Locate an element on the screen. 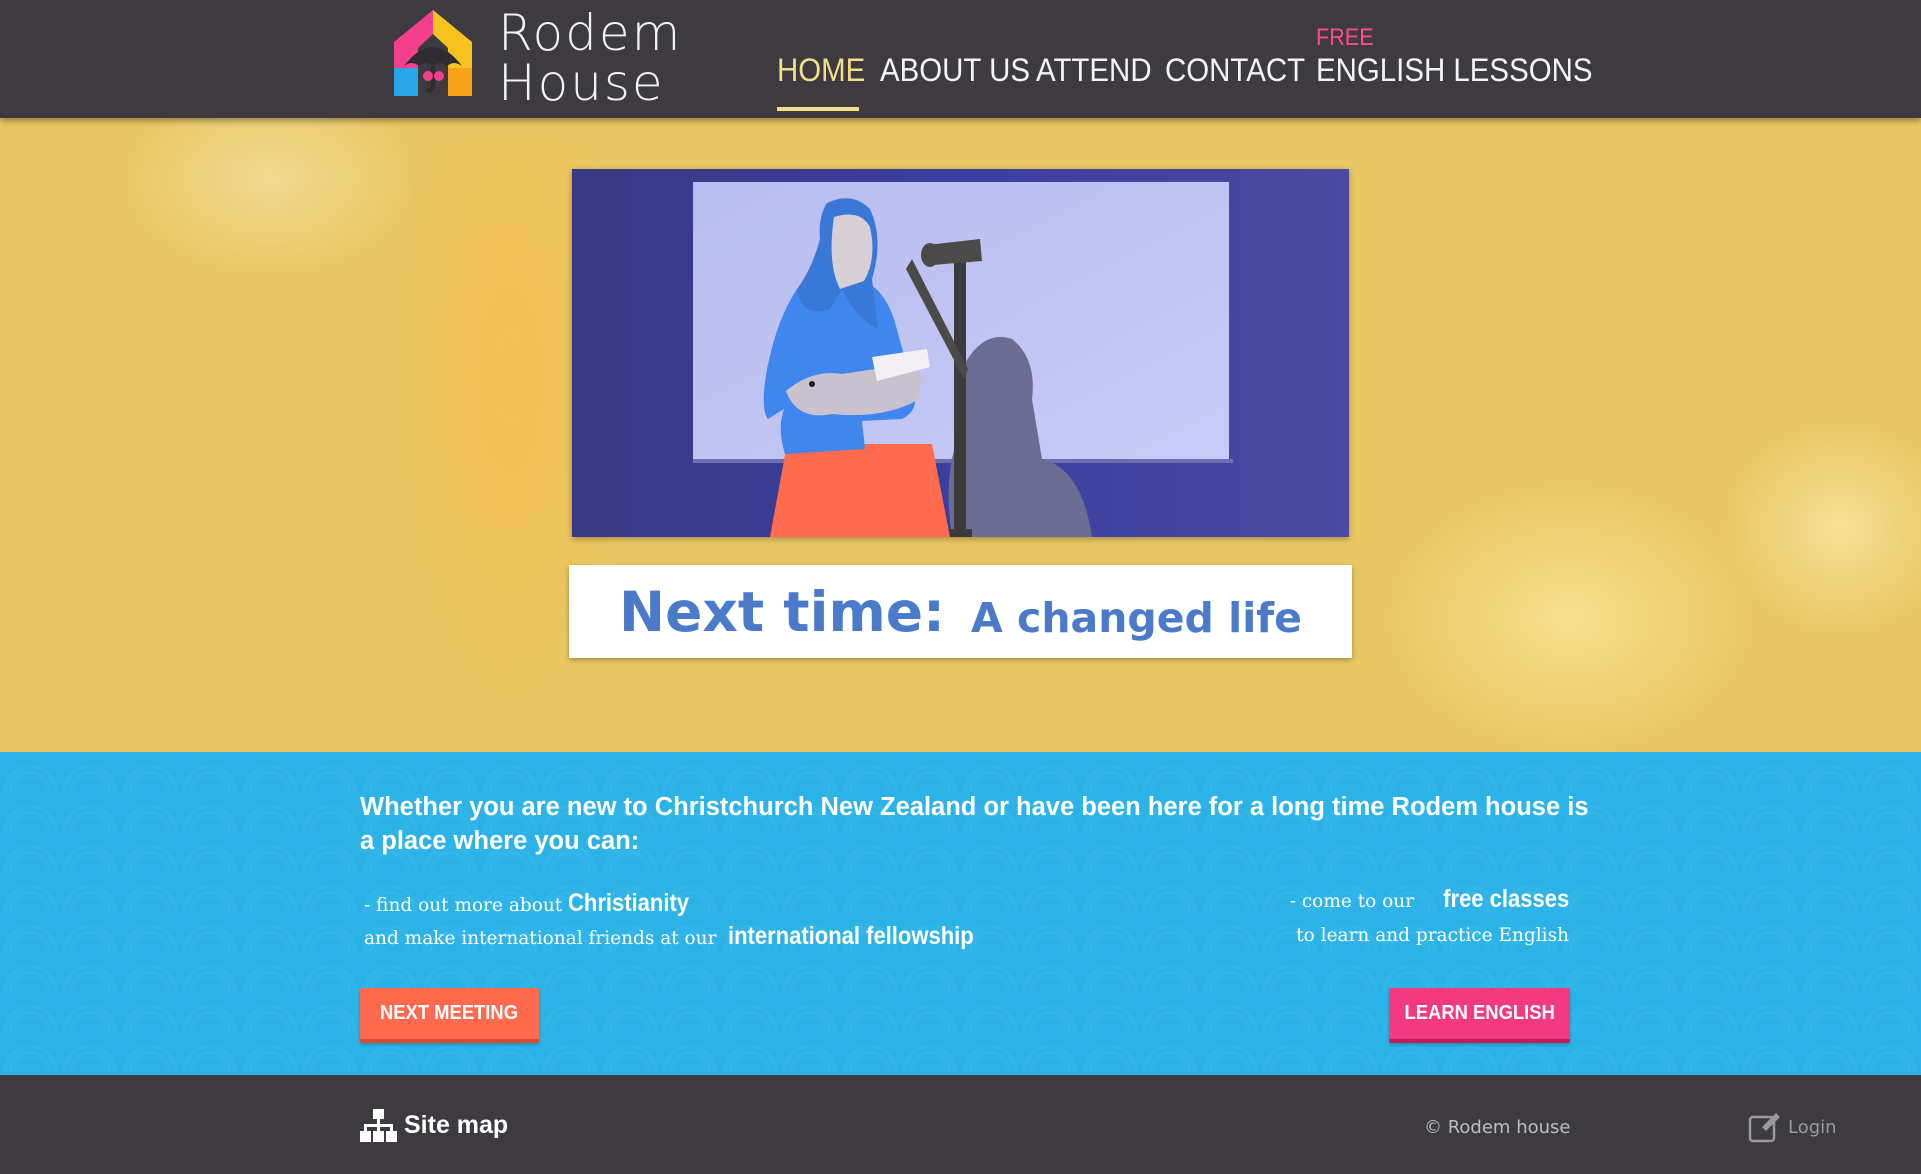  nav-item-english-lessons: ENGLISH LESSONS is located at coordinates (1454, 70).